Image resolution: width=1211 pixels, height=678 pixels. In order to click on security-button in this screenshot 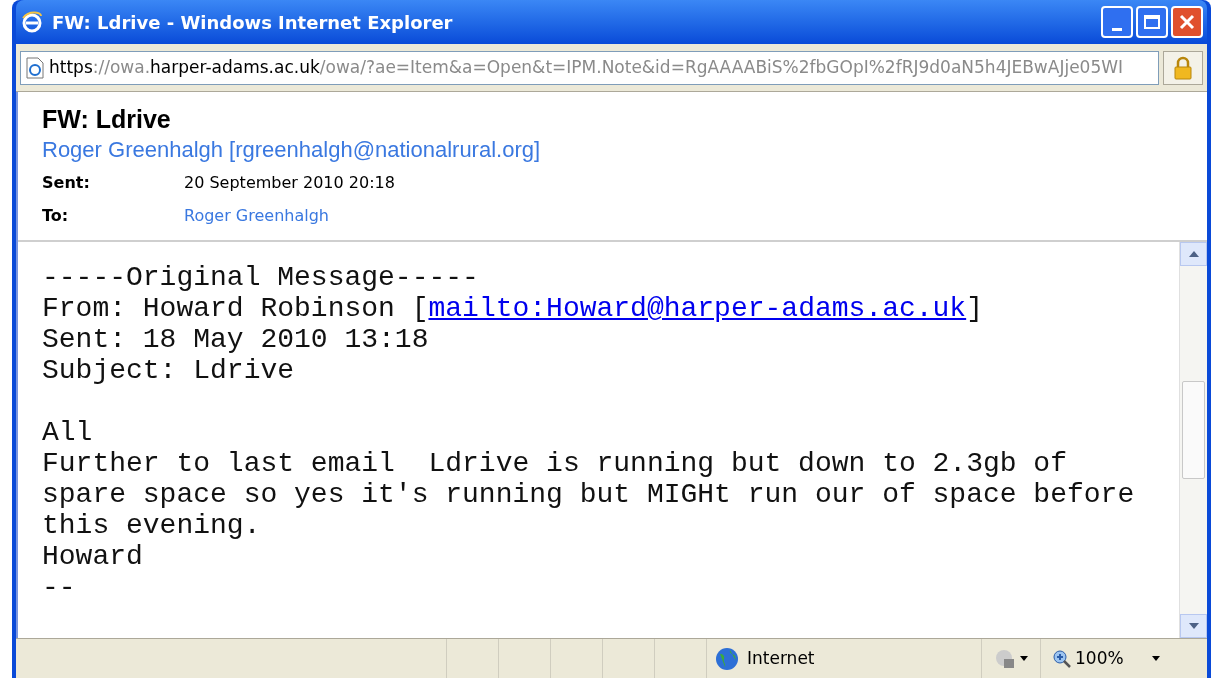, I will do `click(1183, 67)`.